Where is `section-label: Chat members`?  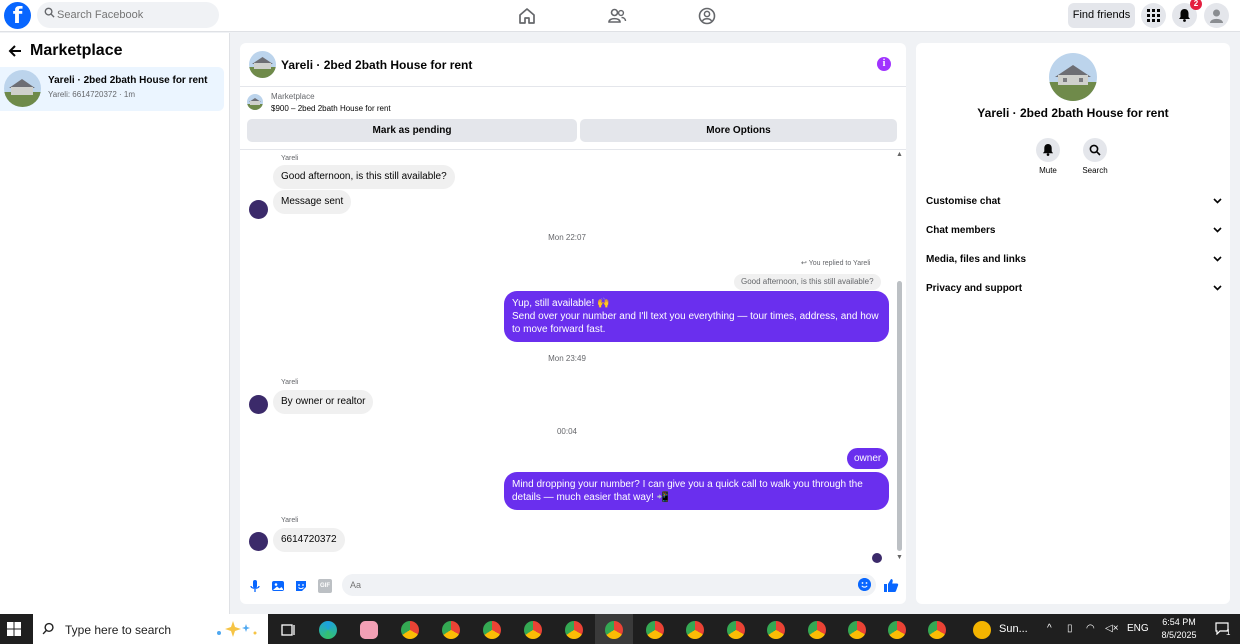 section-label: Chat members is located at coordinates (961, 230).